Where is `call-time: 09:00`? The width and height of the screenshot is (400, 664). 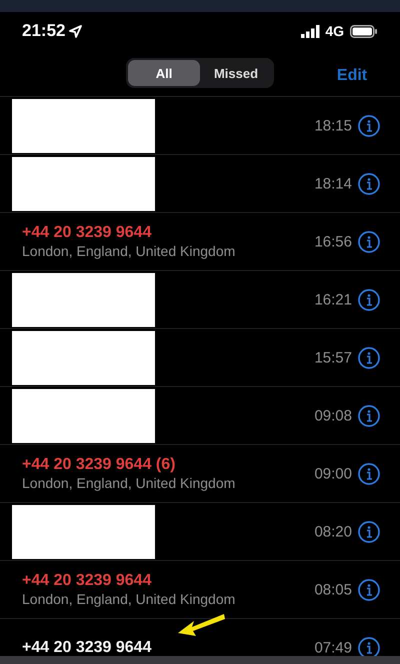
call-time: 09:00 is located at coordinates (333, 474).